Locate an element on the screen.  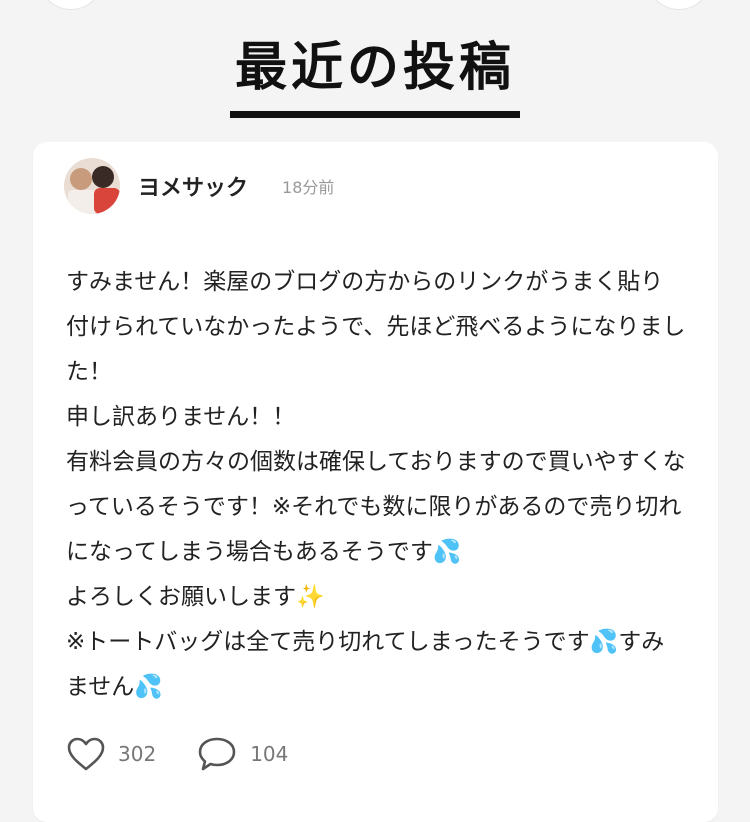
post-actions: 302 104 is located at coordinates (197, 754).